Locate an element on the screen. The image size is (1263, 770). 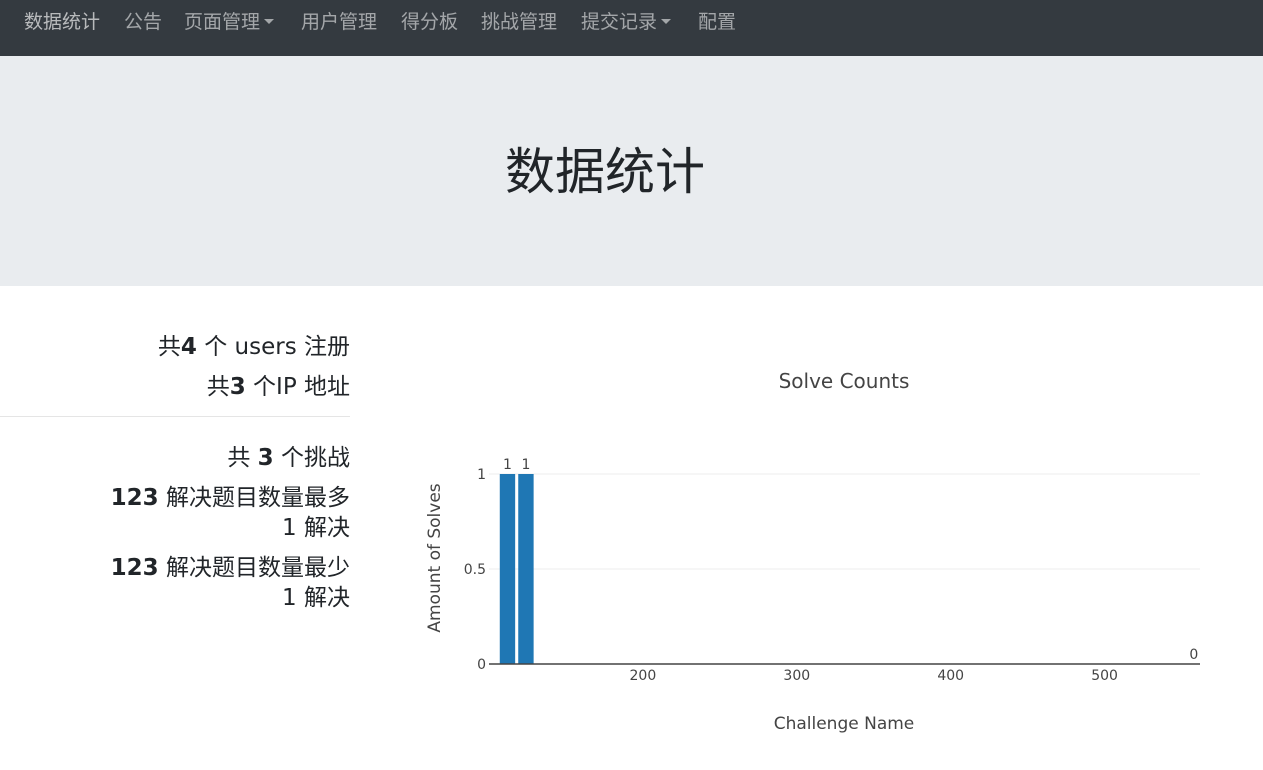
nav-item-pages: 页面管理 is located at coordinates (229, 22).